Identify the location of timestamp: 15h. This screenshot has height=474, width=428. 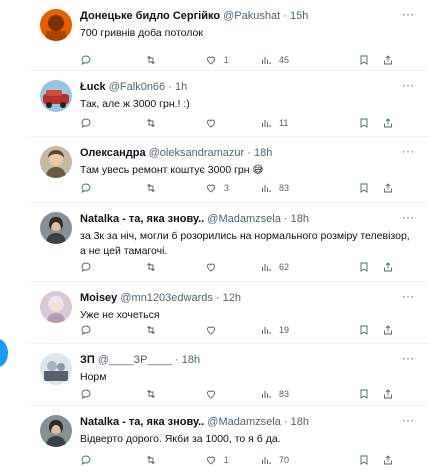
(299, 16).